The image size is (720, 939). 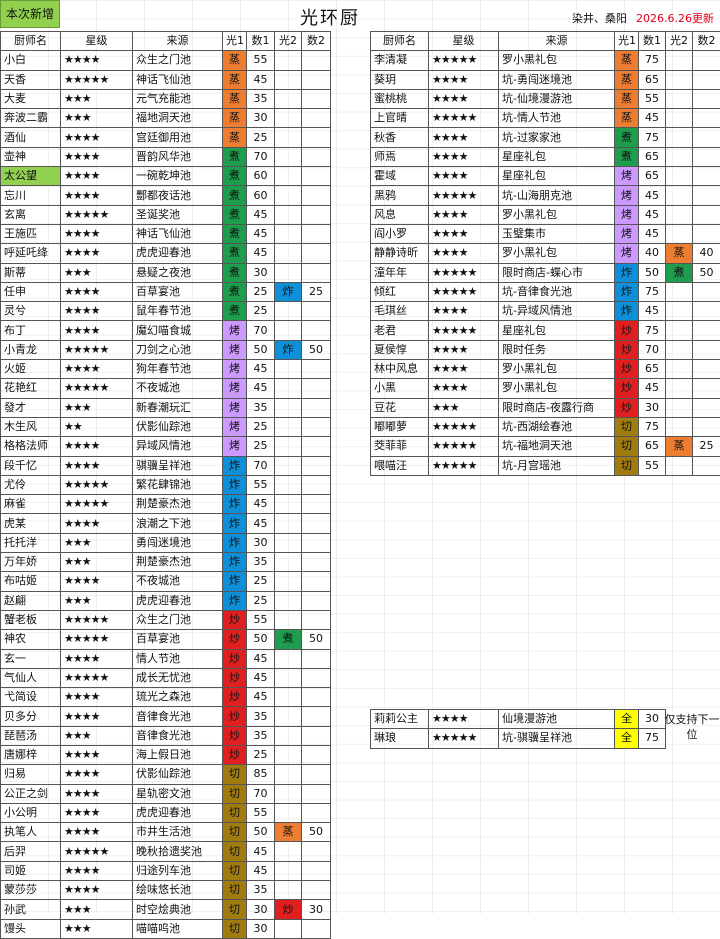 I want to click on source-pool-cell: 琉光之森池, so click(x=178, y=697).